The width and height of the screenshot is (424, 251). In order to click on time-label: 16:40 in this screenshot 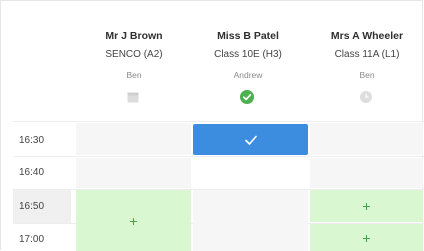, I will do `click(32, 172)`.